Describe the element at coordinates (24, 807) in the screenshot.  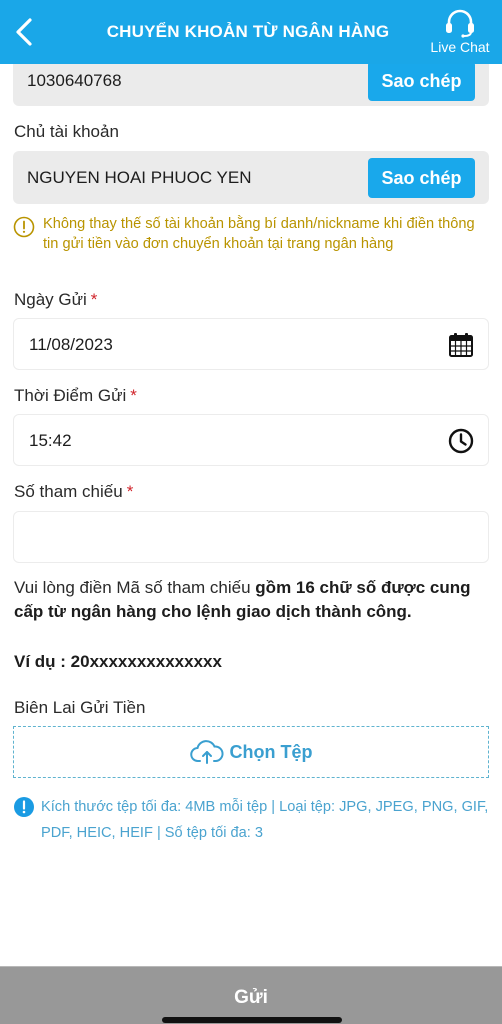
I see `info-circle-icon` at that location.